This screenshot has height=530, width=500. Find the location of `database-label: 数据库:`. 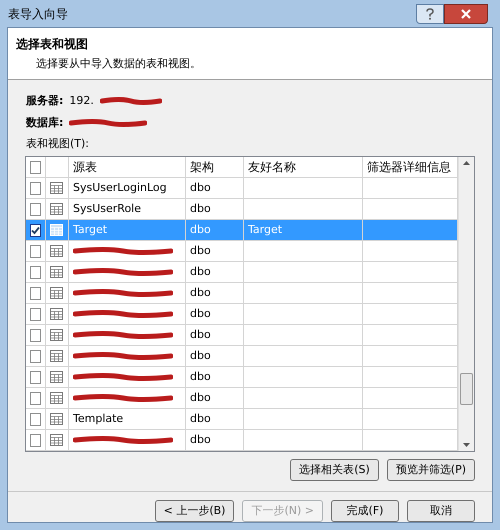

database-label: 数据库: is located at coordinates (45, 122).